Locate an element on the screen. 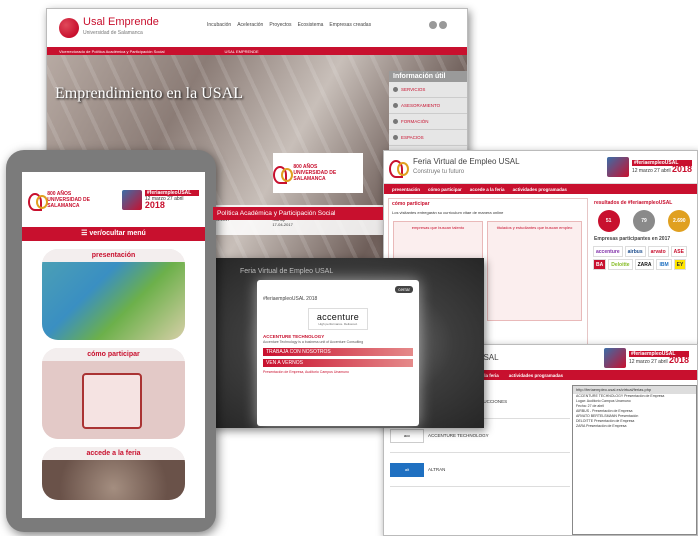  brand-name: Usal Emprende Universidad de Salamanca is located at coordinates (121, 26).